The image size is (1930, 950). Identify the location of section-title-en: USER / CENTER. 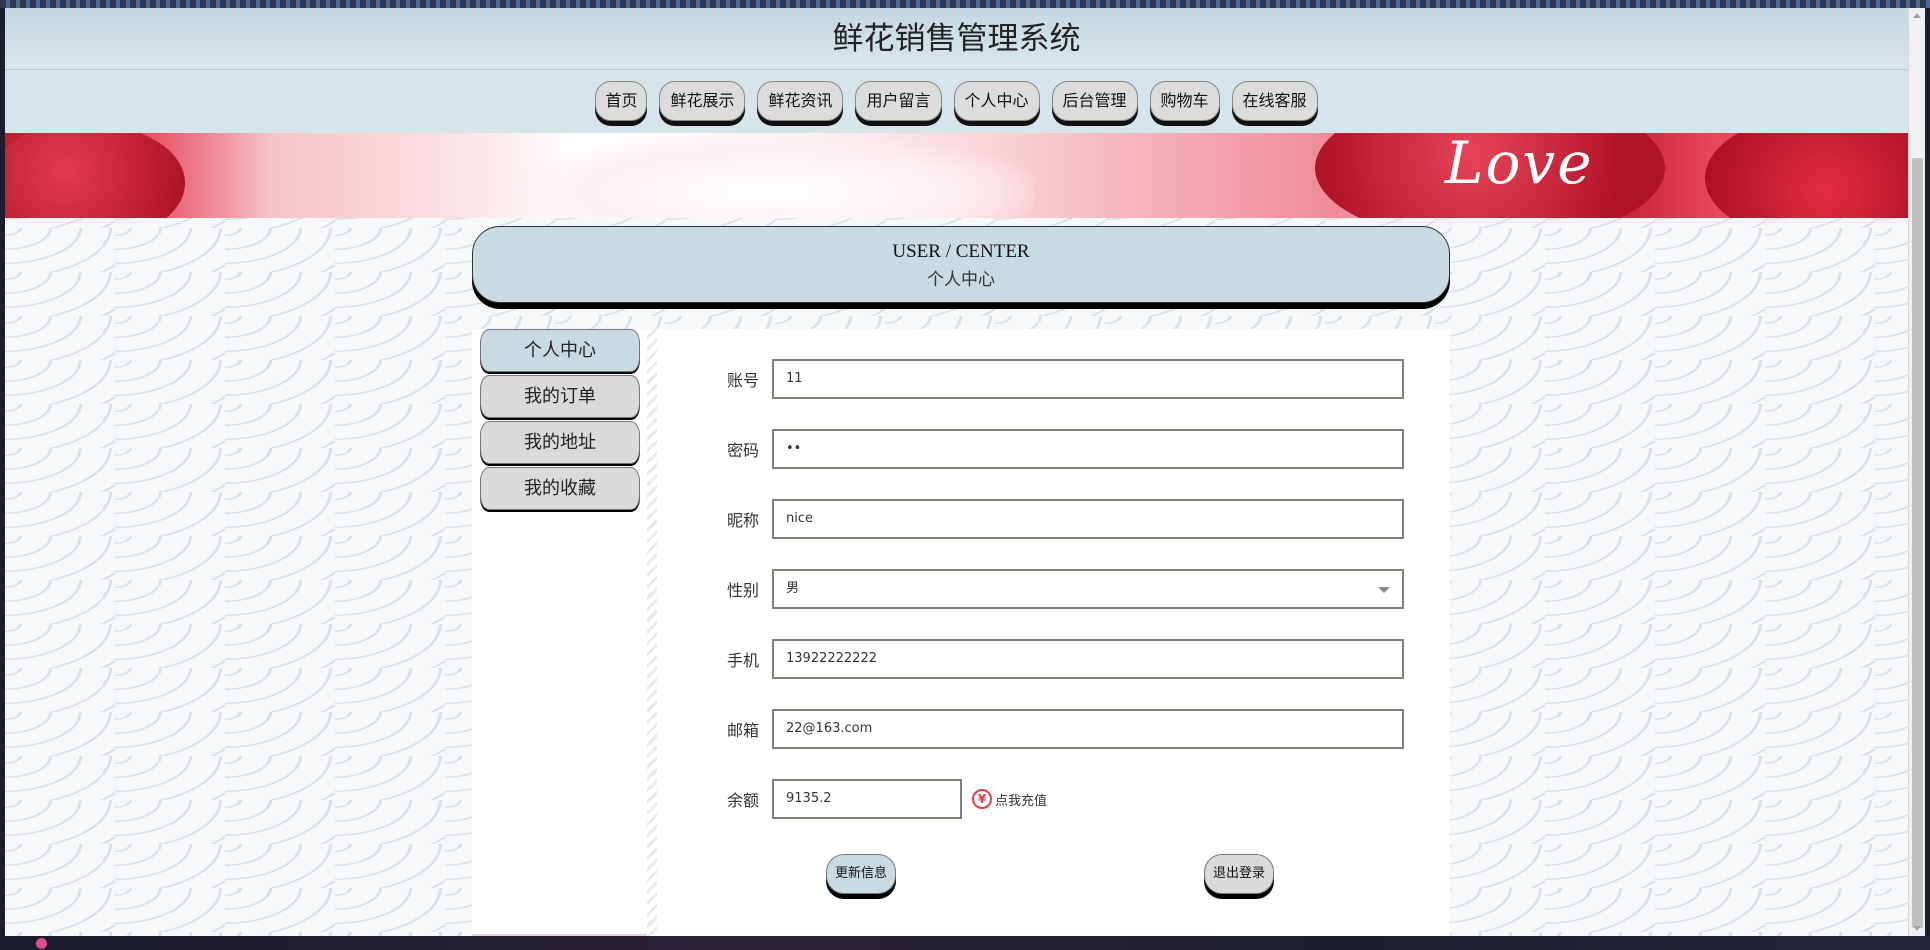
(961, 251).